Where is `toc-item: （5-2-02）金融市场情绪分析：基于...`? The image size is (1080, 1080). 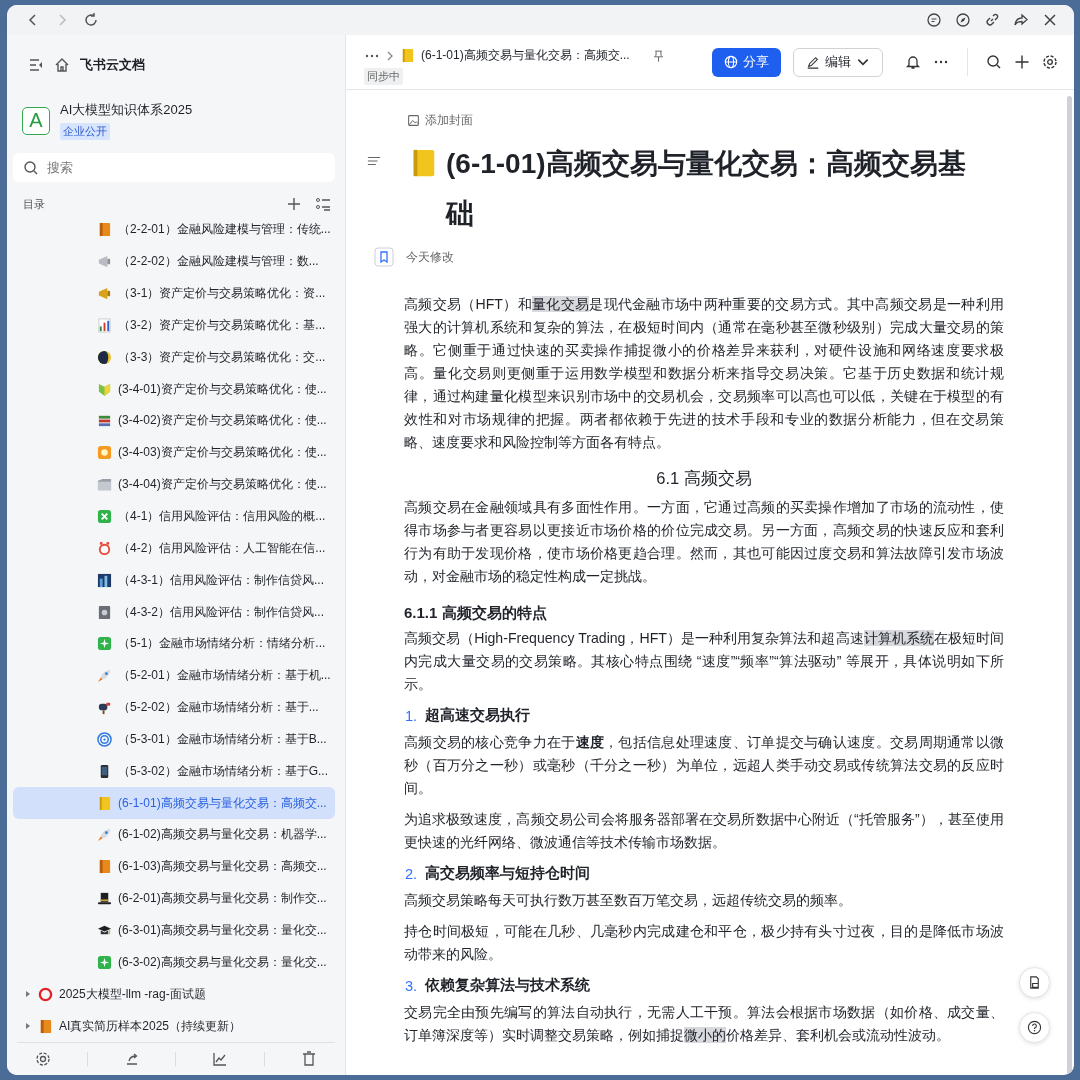
toc-item: （5-2-02）金融市场情绪分析：基于... is located at coordinates (174, 707).